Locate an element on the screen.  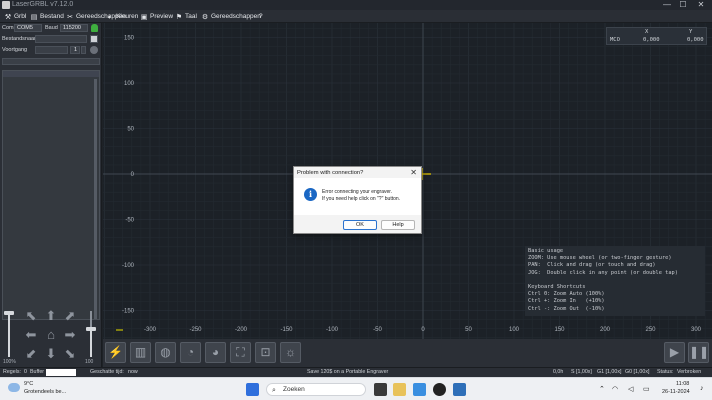
jog-down-left-icon: ⬋ is located at coordinates (31, 354).